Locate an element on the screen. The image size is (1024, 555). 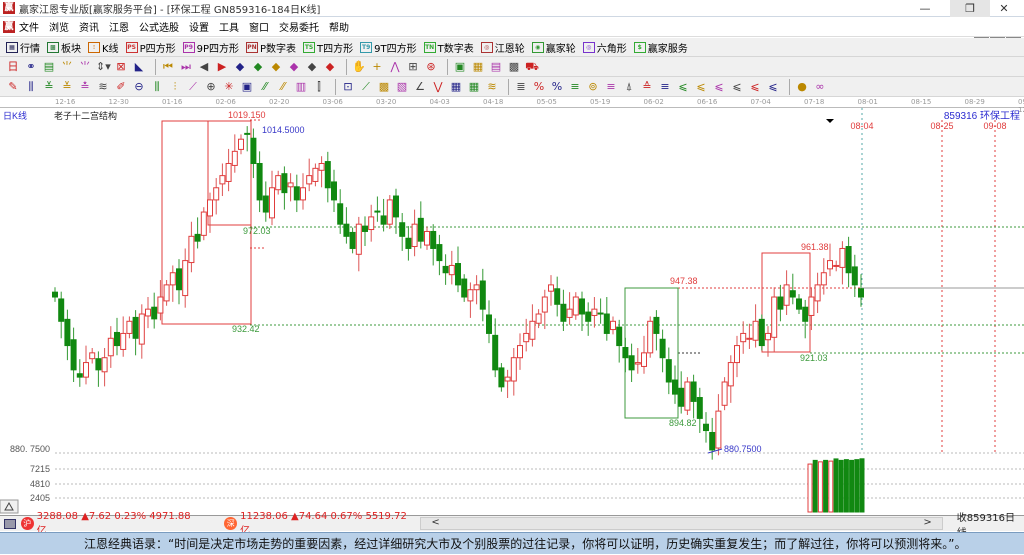
tool-icon: ≙ is located at coordinates (647, 87).